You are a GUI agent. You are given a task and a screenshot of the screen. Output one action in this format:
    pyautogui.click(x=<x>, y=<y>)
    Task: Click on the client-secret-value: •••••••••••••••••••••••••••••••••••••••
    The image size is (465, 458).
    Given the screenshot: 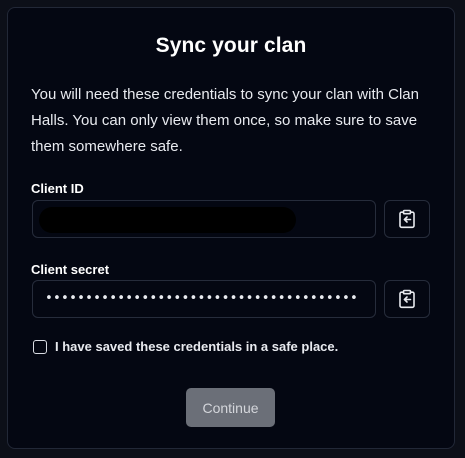 What is the action you would take?
    pyautogui.click(x=202, y=298)
    